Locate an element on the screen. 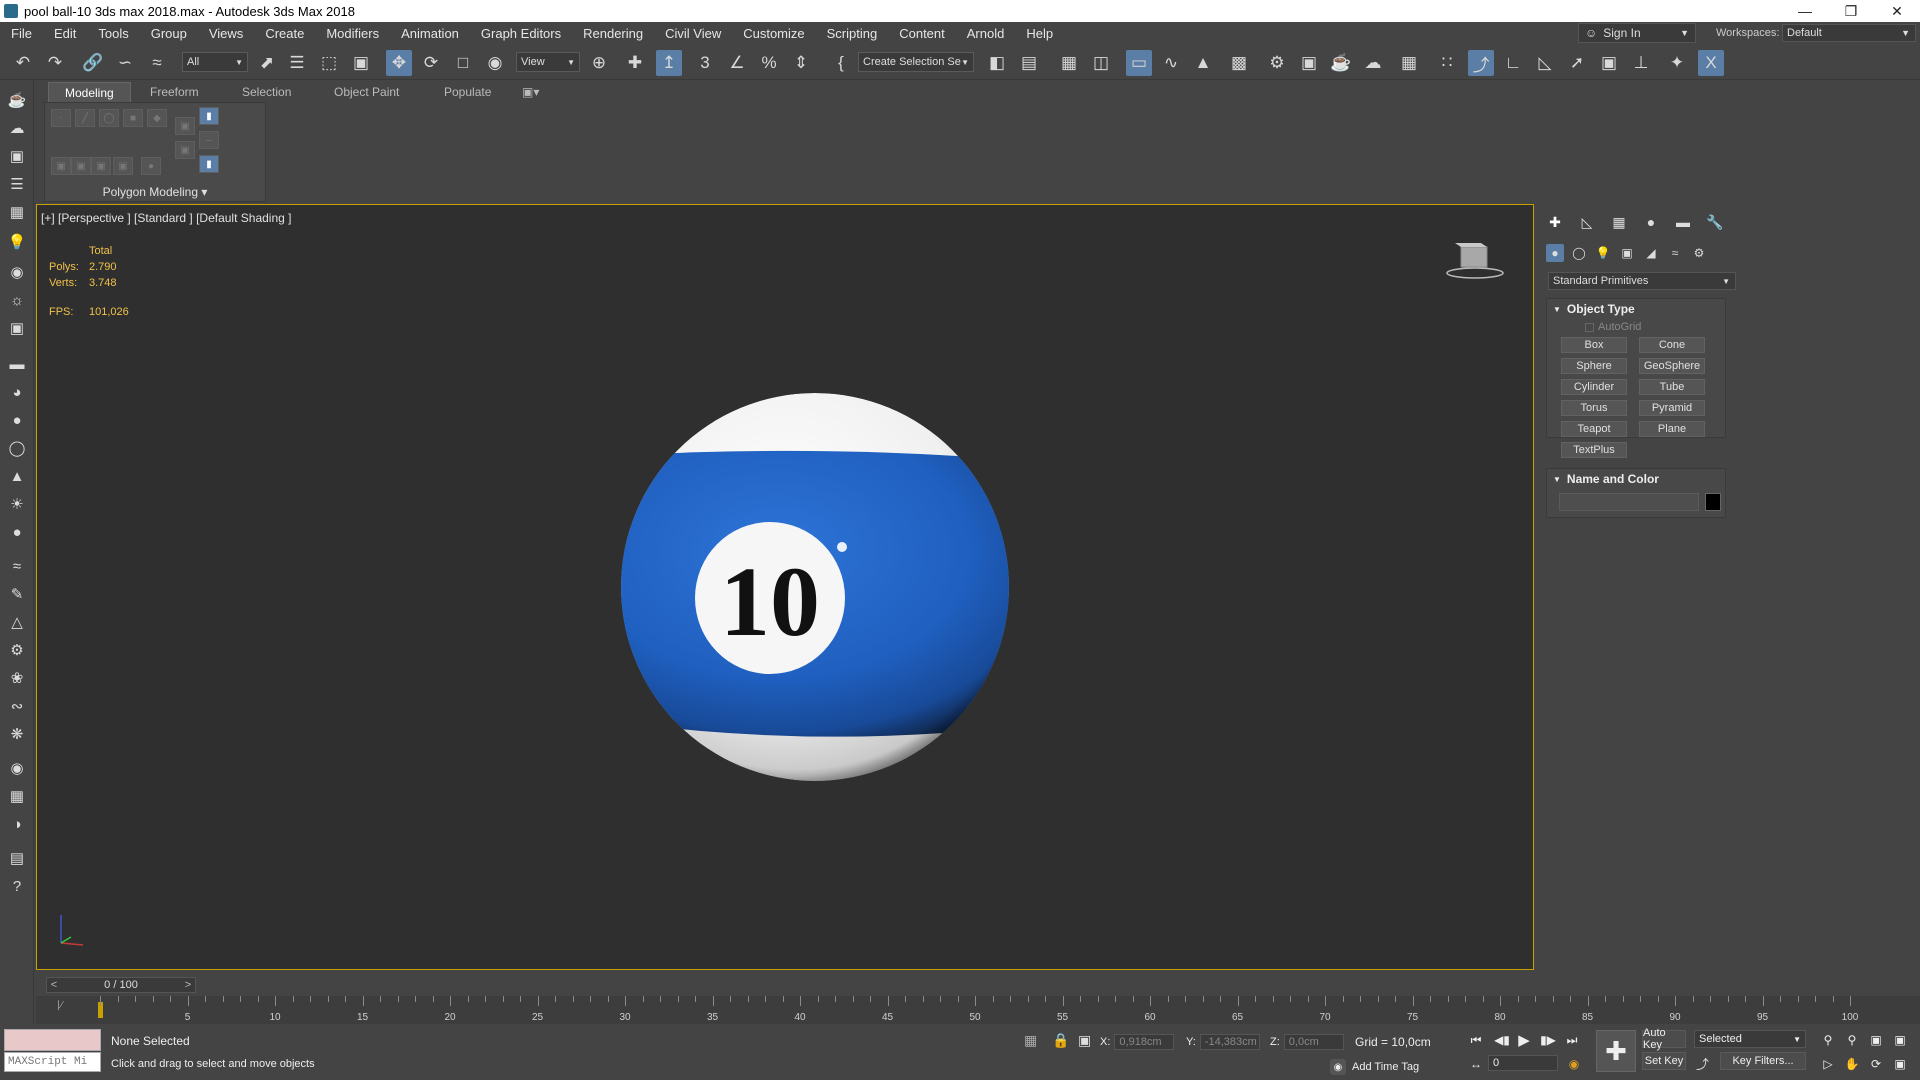 This screenshot has height=1080, width=1920. shapes-icon: ◯ is located at coordinates (1579, 253).